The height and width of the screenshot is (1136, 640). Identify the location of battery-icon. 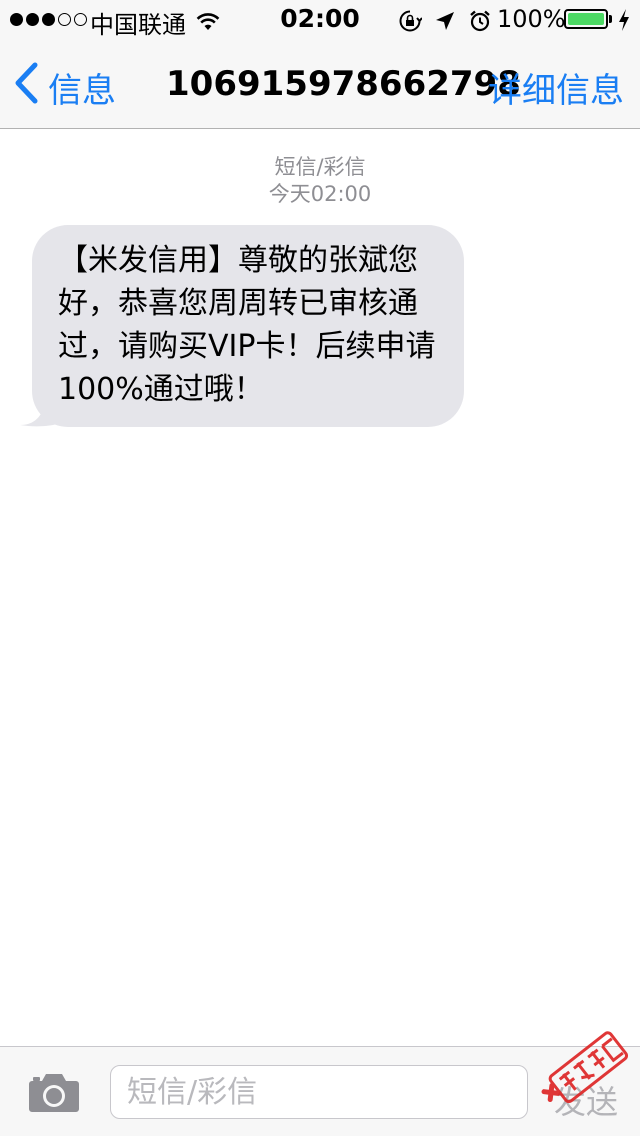
(586, 19).